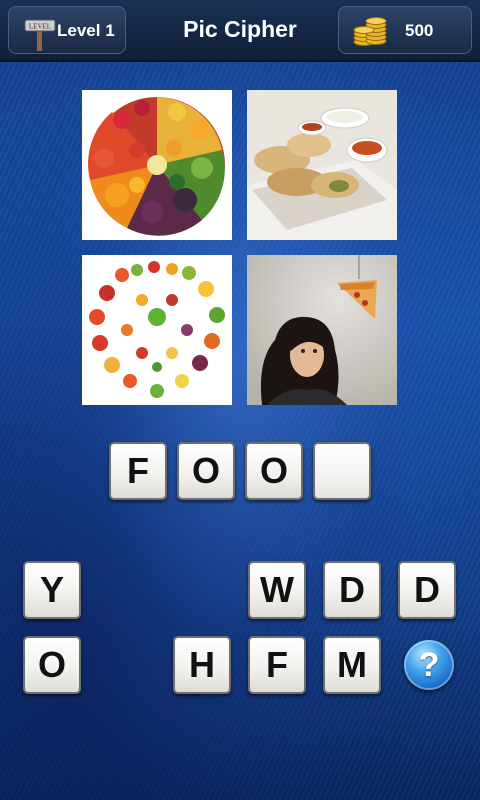 The height and width of the screenshot is (800, 480). I want to click on top-bar: LEVEL Level 1 Pic Cipher 500, so click(240, 31).